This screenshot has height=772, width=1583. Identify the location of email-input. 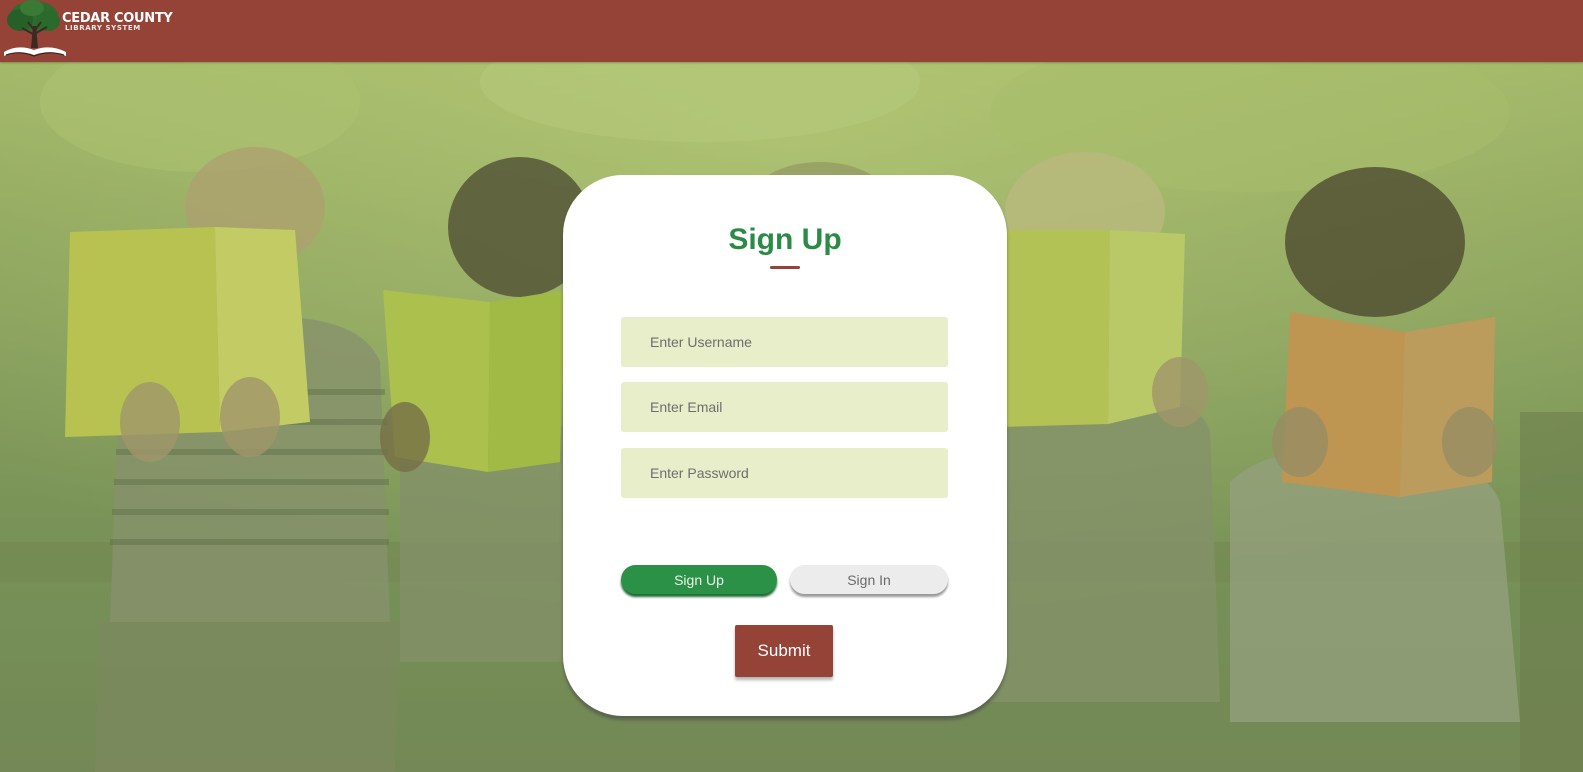
(784, 407).